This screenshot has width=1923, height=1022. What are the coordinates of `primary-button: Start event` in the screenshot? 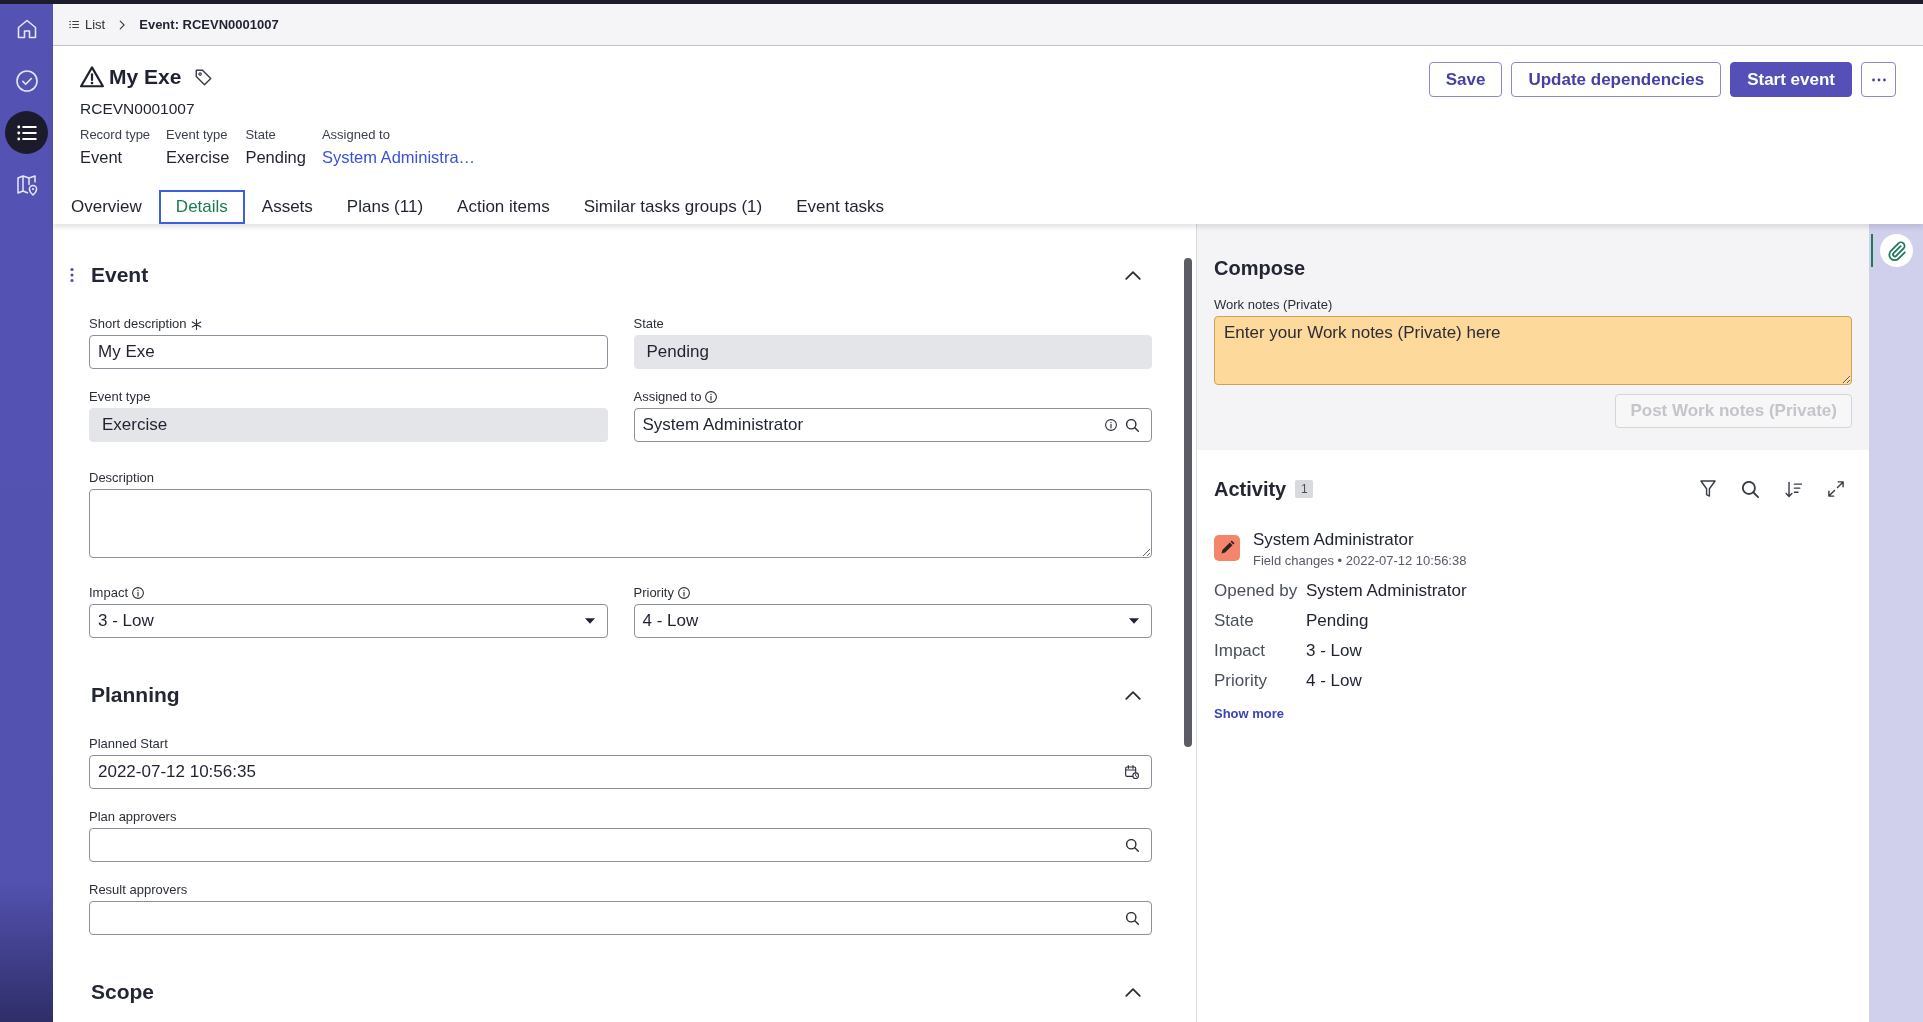 It's located at (1791, 79).